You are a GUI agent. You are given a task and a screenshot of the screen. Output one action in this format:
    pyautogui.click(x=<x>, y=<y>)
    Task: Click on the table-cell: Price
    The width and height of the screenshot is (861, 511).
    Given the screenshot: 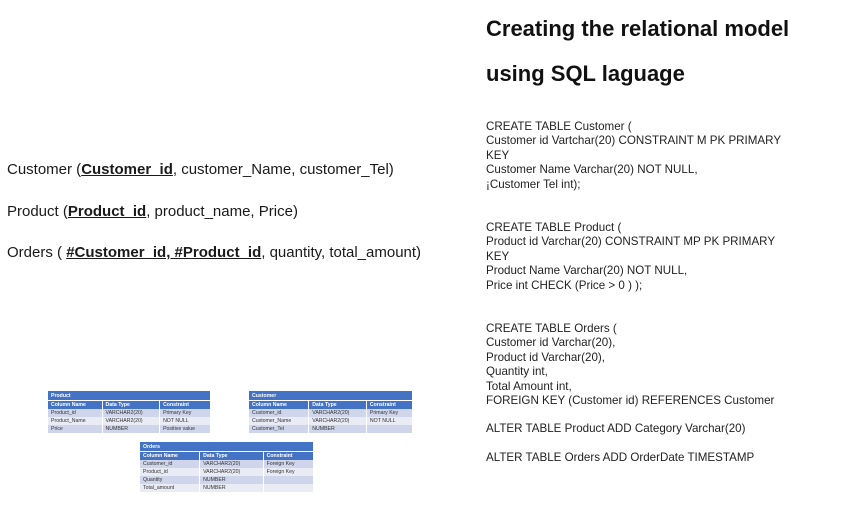 What is the action you would take?
    pyautogui.click(x=75, y=429)
    